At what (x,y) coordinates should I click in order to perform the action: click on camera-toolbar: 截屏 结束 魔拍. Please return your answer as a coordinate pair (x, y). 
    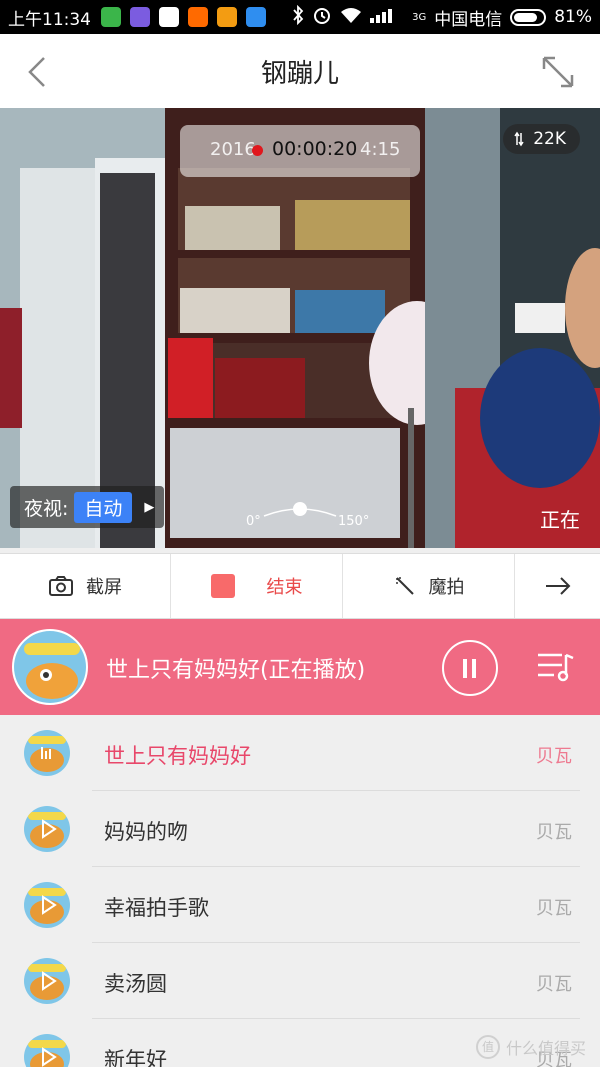
    Looking at the image, I should click on (300, 586).